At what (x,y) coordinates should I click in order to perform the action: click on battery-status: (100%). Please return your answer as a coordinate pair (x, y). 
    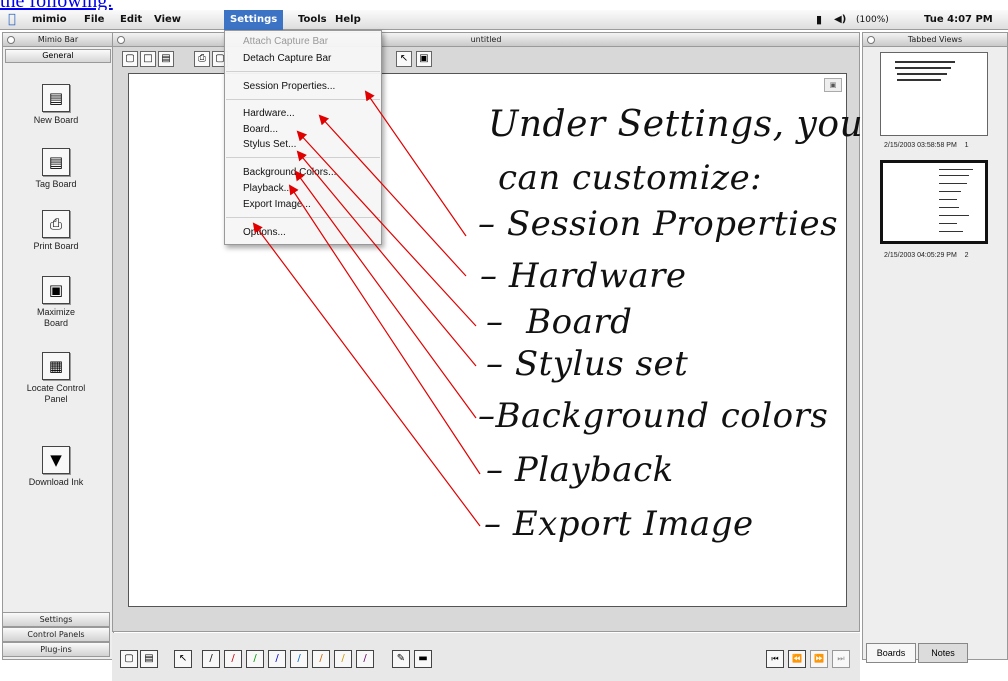
    Looking at the image, I should click on (872, 20).